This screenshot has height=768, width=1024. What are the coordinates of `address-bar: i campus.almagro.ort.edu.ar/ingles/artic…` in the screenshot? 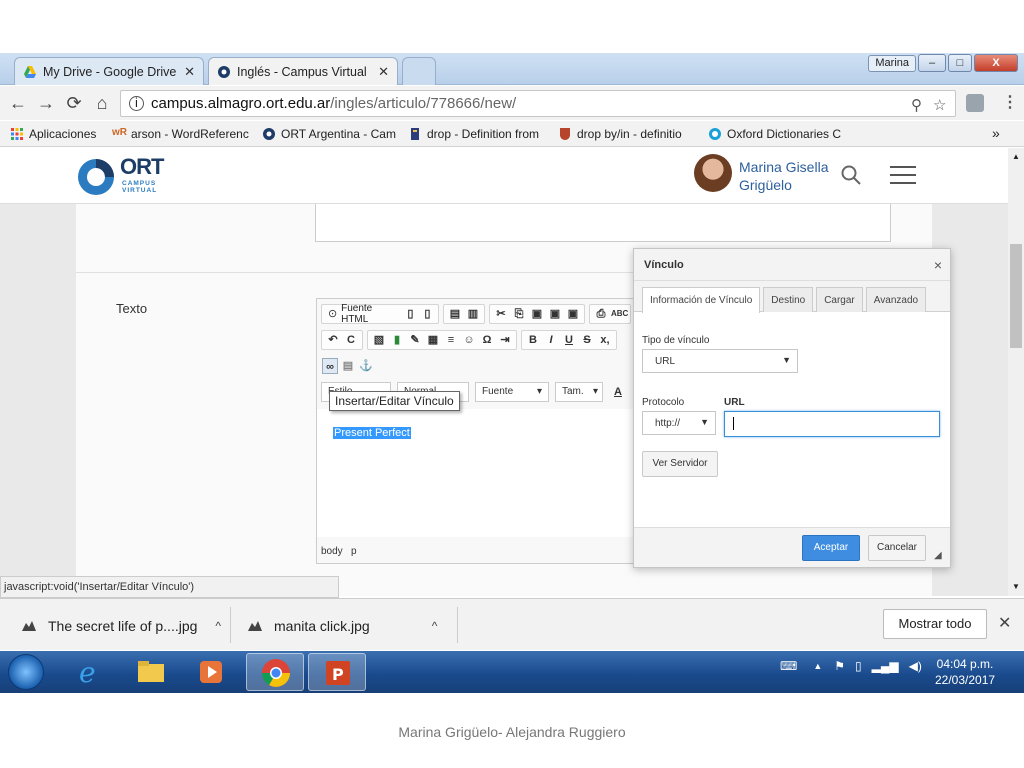 It's located at (538, 103).